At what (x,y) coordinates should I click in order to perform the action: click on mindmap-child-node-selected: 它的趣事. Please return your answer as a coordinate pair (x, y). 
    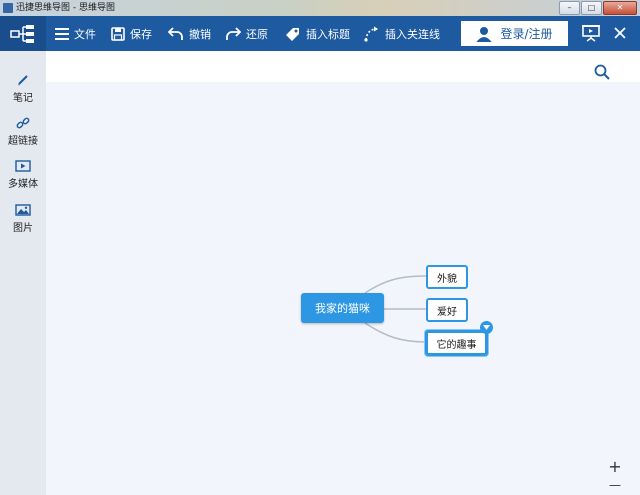
    Looking at the image, I should click on (456, 343).